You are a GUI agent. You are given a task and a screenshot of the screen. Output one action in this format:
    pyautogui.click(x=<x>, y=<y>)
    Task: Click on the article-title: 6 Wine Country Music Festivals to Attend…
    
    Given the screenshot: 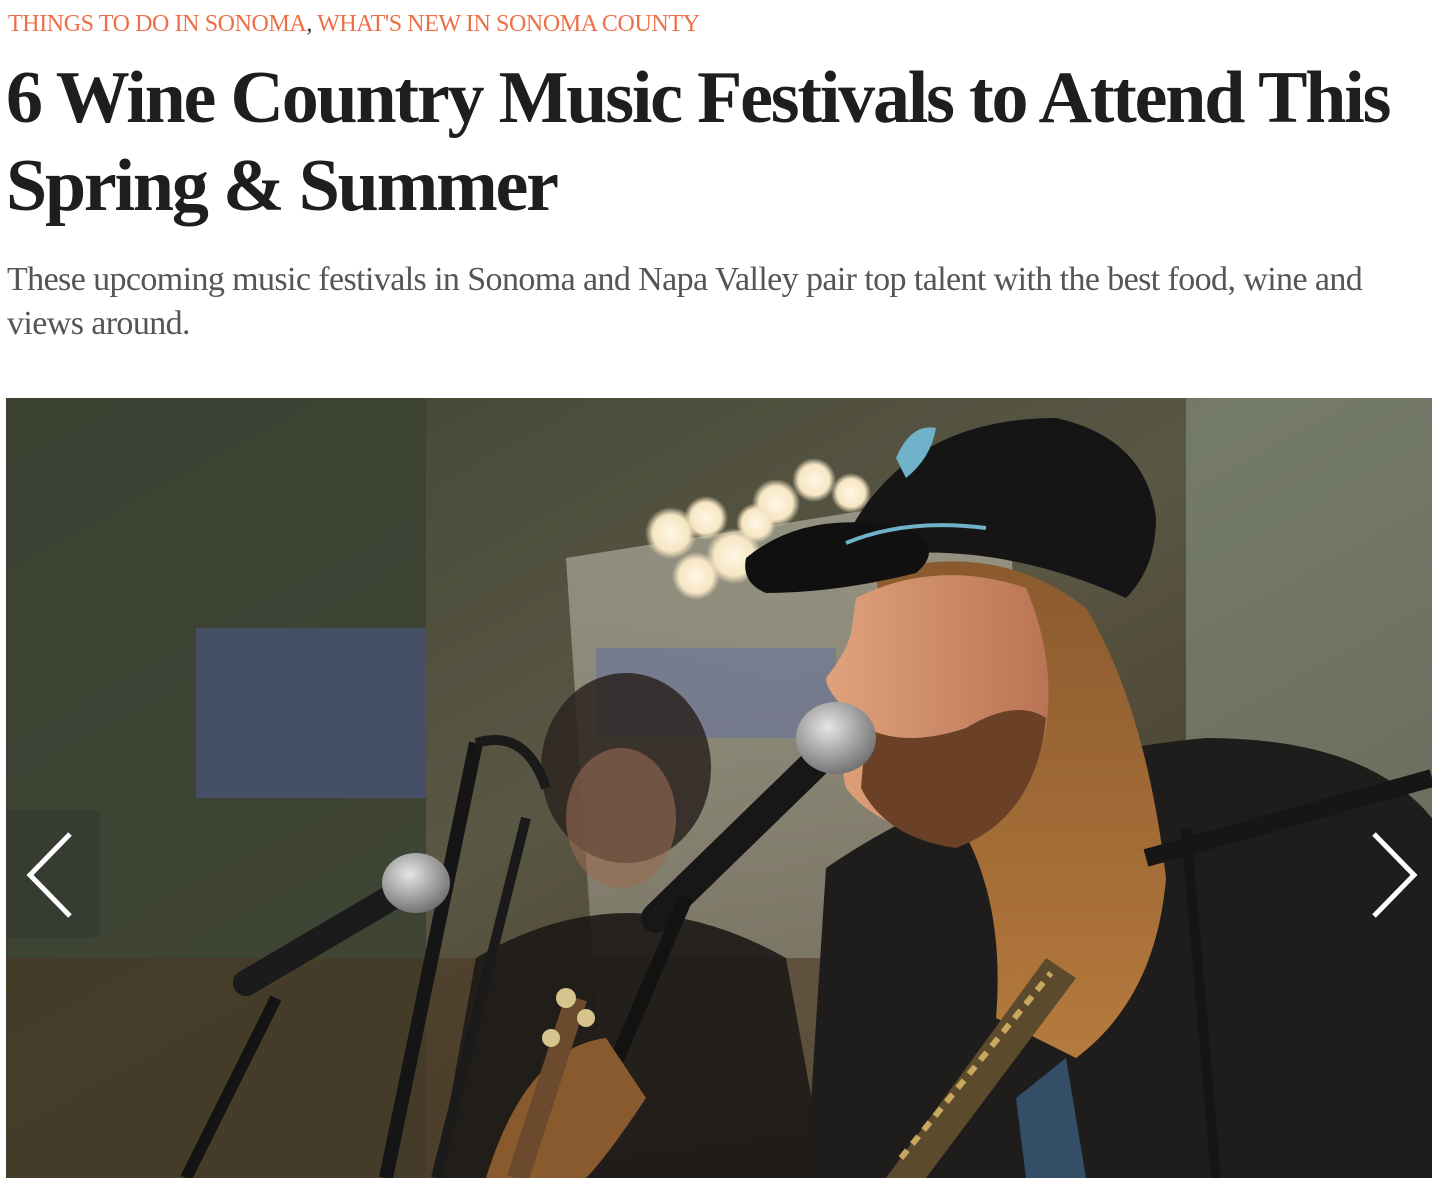 What is the action you would take?
    pyautogui.click(x=698, y=142)
    